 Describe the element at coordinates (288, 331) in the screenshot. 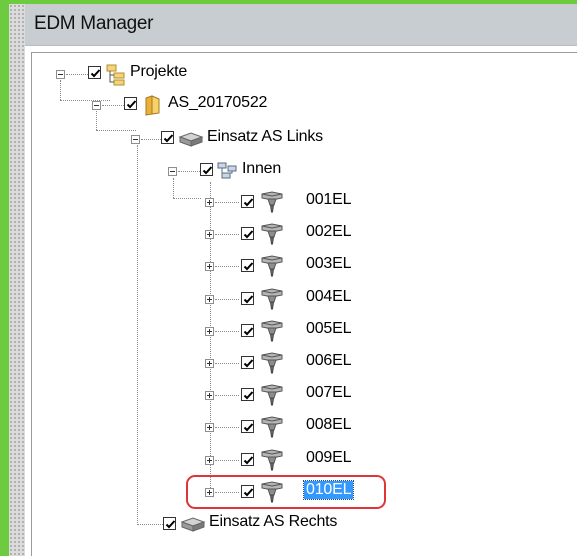

I see `tree-node-item: 005EL` at that location.